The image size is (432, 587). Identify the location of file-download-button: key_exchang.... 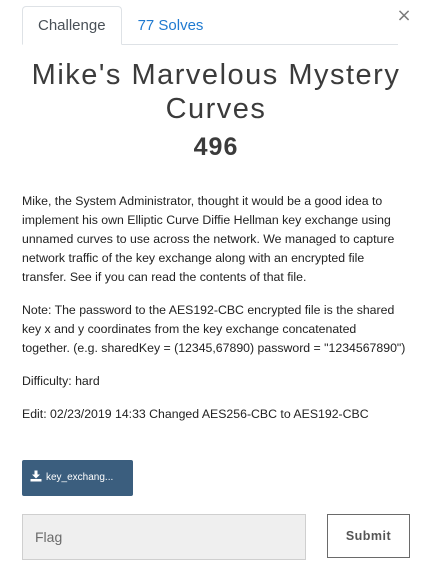
(77, 478).